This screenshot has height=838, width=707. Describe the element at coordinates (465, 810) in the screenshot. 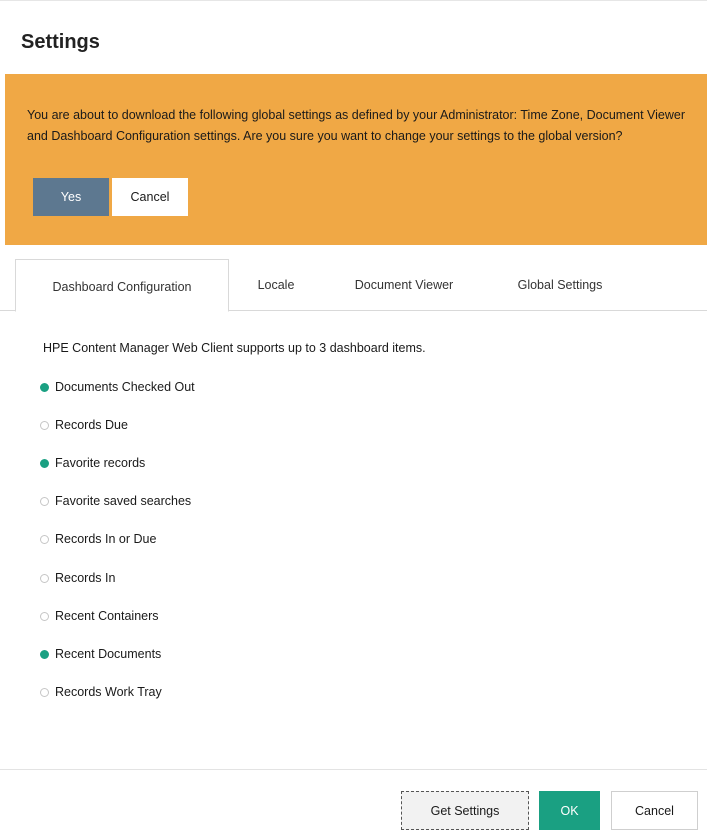

I see `get-settings-button: Get Settings` at that location.